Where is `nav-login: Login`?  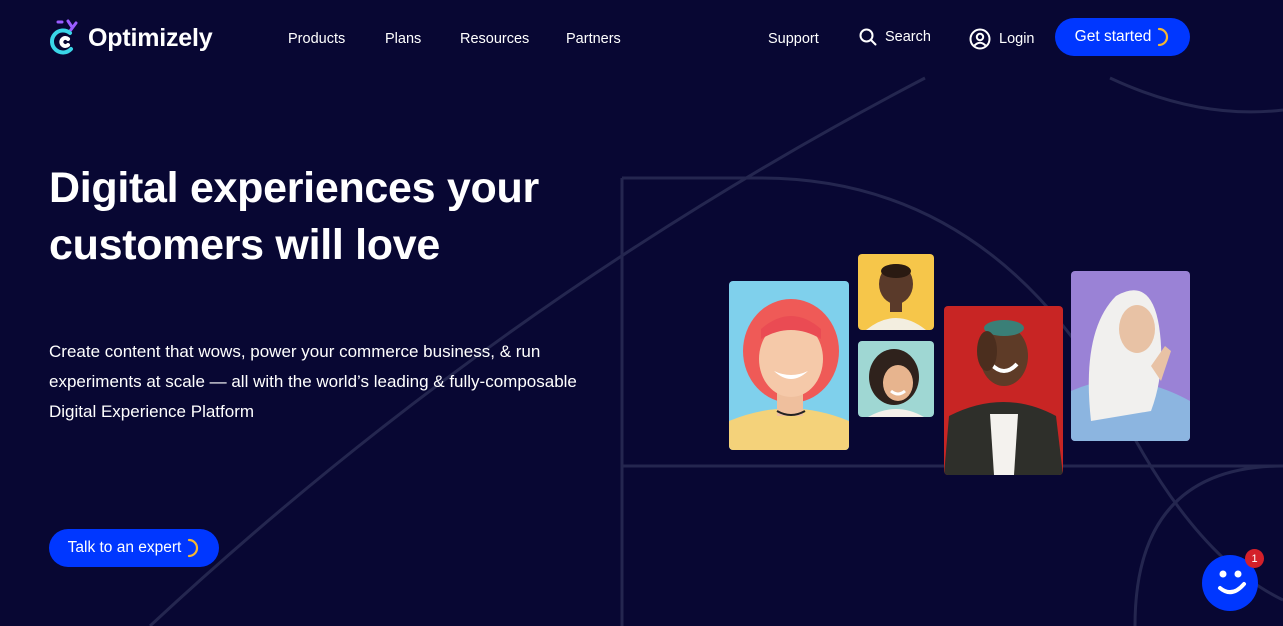 nav-login: Login is located at coordinates (1001, 39).